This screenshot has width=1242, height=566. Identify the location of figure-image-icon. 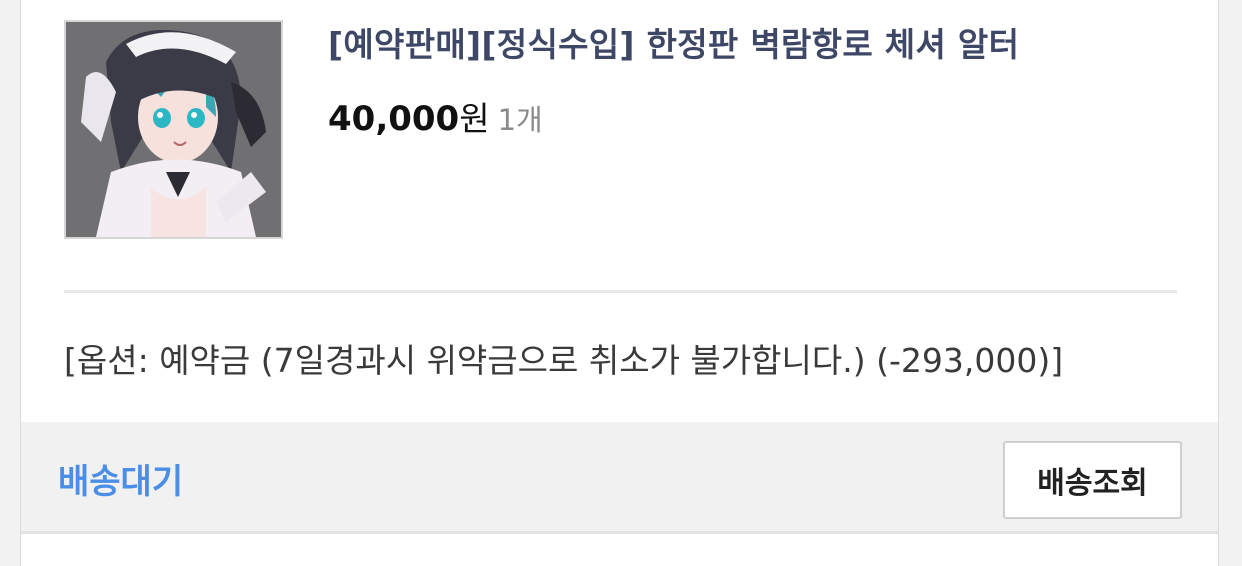
(173, 129).